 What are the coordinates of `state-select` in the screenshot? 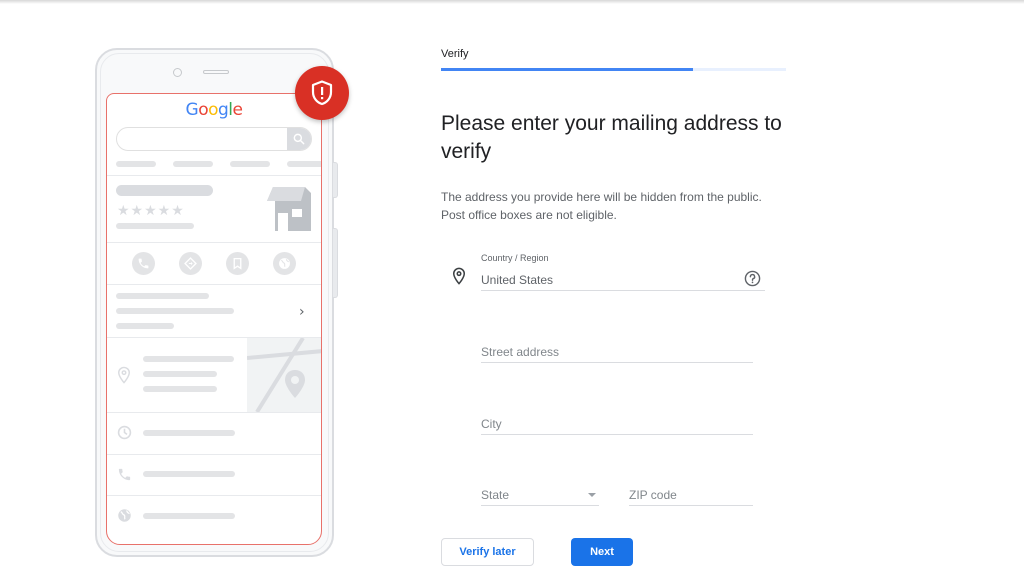 It's located at (540, 494).